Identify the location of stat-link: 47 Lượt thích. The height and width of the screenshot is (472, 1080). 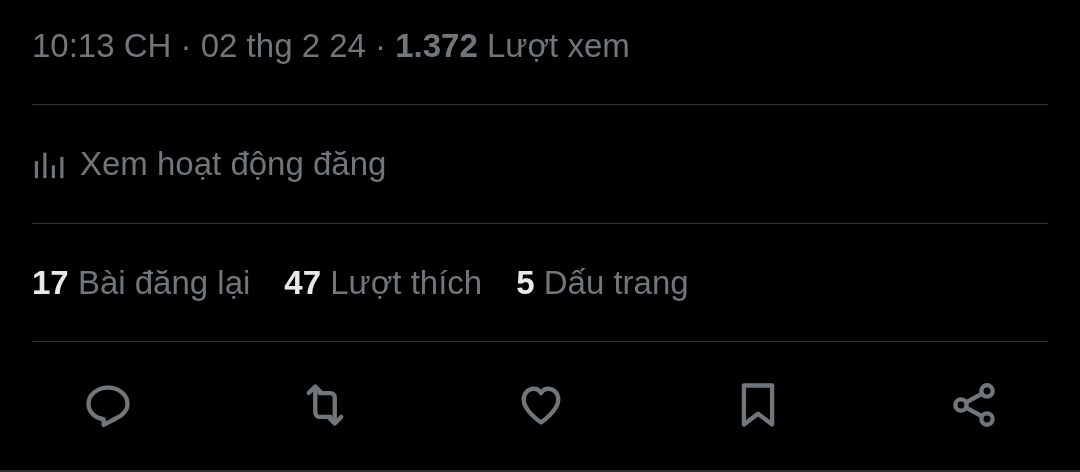
(383, 282).